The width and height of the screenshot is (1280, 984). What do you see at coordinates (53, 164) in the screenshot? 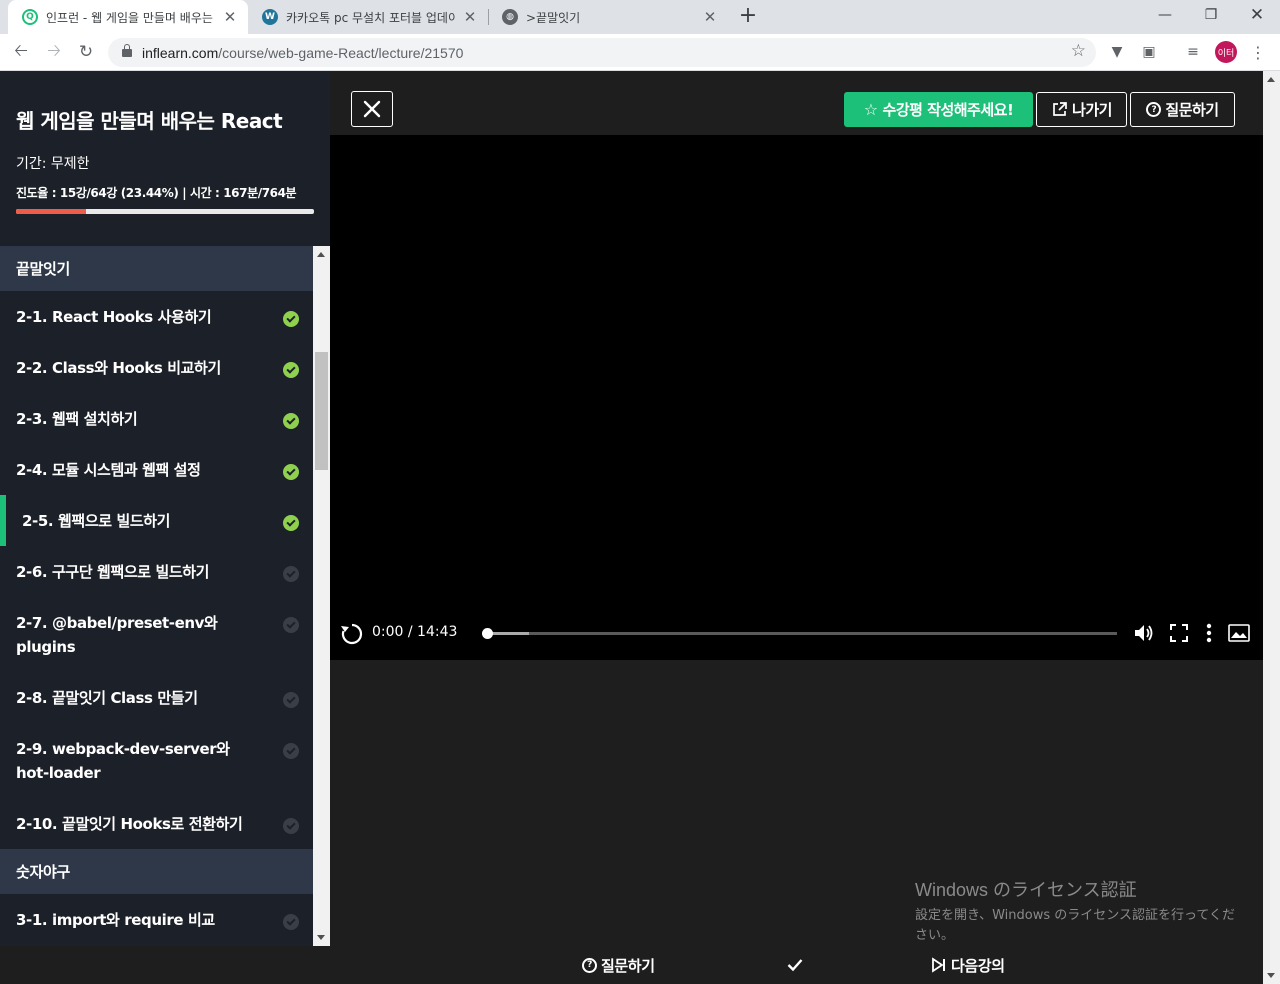
I see `course-period: 기간: 무제한` at bounding box center [53, 164].